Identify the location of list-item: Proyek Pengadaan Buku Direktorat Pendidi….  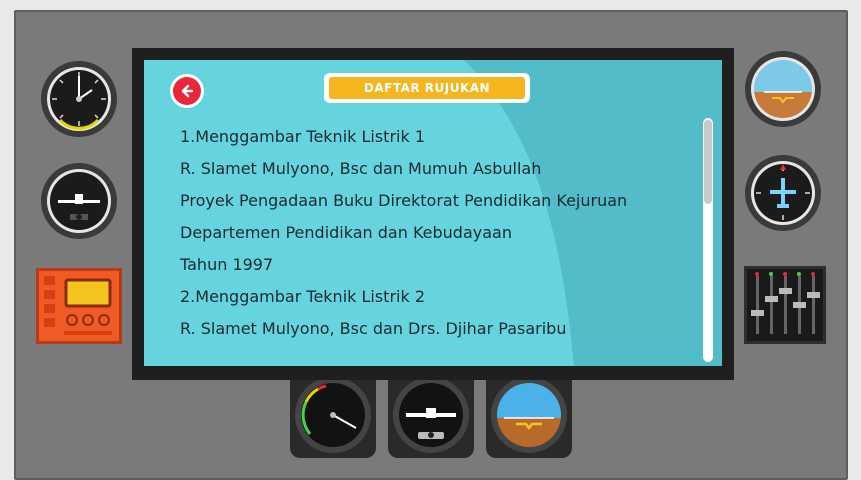
(404, 200).